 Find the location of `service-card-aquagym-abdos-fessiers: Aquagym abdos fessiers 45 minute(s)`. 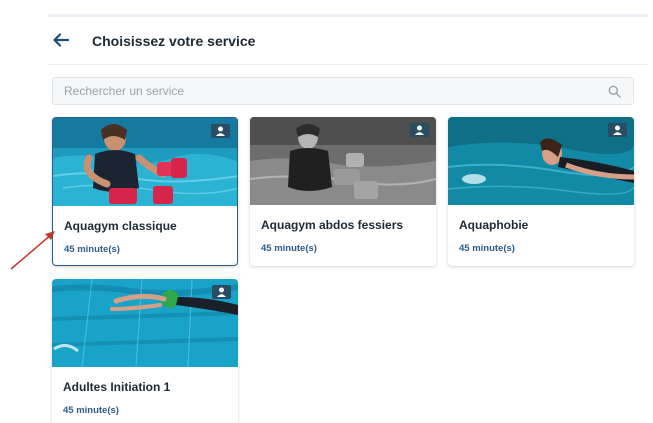

service-card-aquagym-abdos-fessiers: Aquagym abdos fessiers 45 minute(s) is located at coordinates (343, 191).